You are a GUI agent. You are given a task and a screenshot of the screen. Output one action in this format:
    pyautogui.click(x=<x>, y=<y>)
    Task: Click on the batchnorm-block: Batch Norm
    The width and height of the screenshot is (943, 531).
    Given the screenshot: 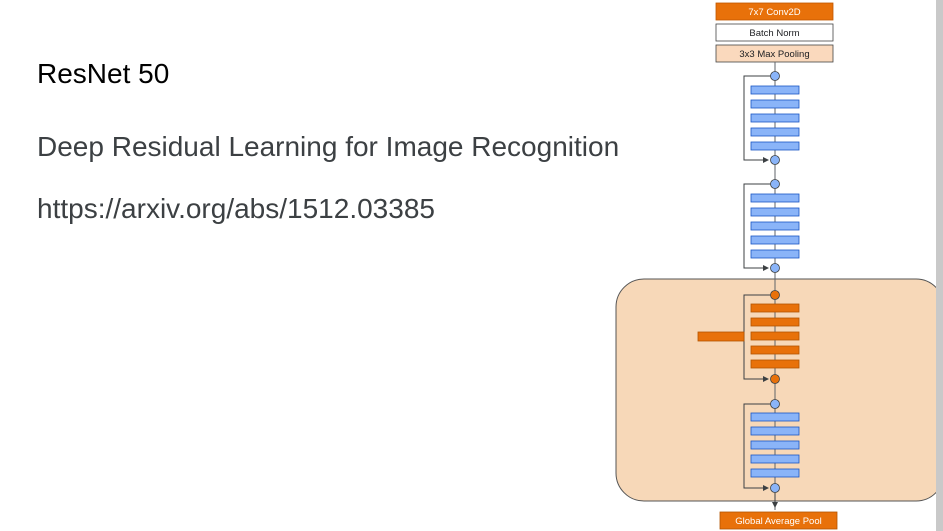 What is the action you would take?
    pyautogui.click(x=774, y=32)
    